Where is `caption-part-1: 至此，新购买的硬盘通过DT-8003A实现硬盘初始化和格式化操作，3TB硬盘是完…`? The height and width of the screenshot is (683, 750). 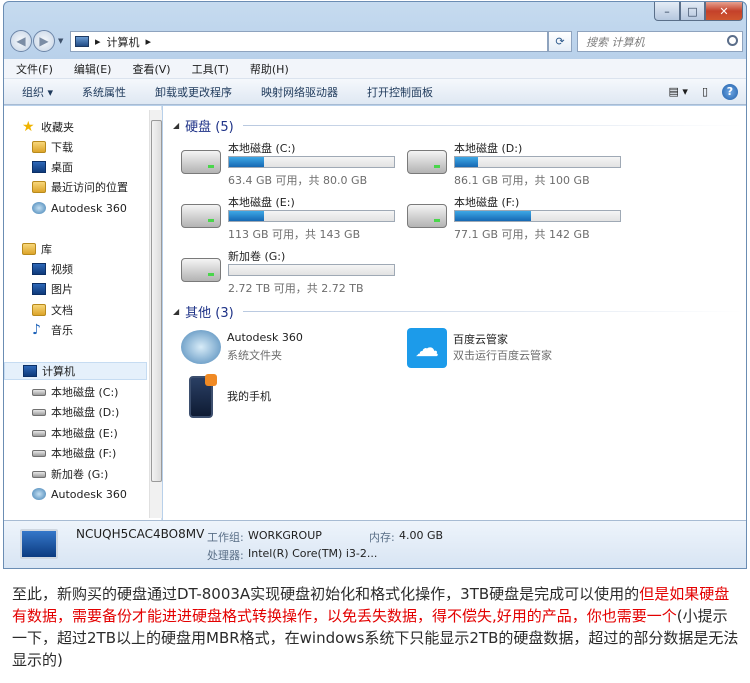 caption-part-1: 至此，新购买的硬盘通过DT-8003A实现硬盘初始化和格式化操作，3TB硬盘是完… is located at coordinates (326, 594).